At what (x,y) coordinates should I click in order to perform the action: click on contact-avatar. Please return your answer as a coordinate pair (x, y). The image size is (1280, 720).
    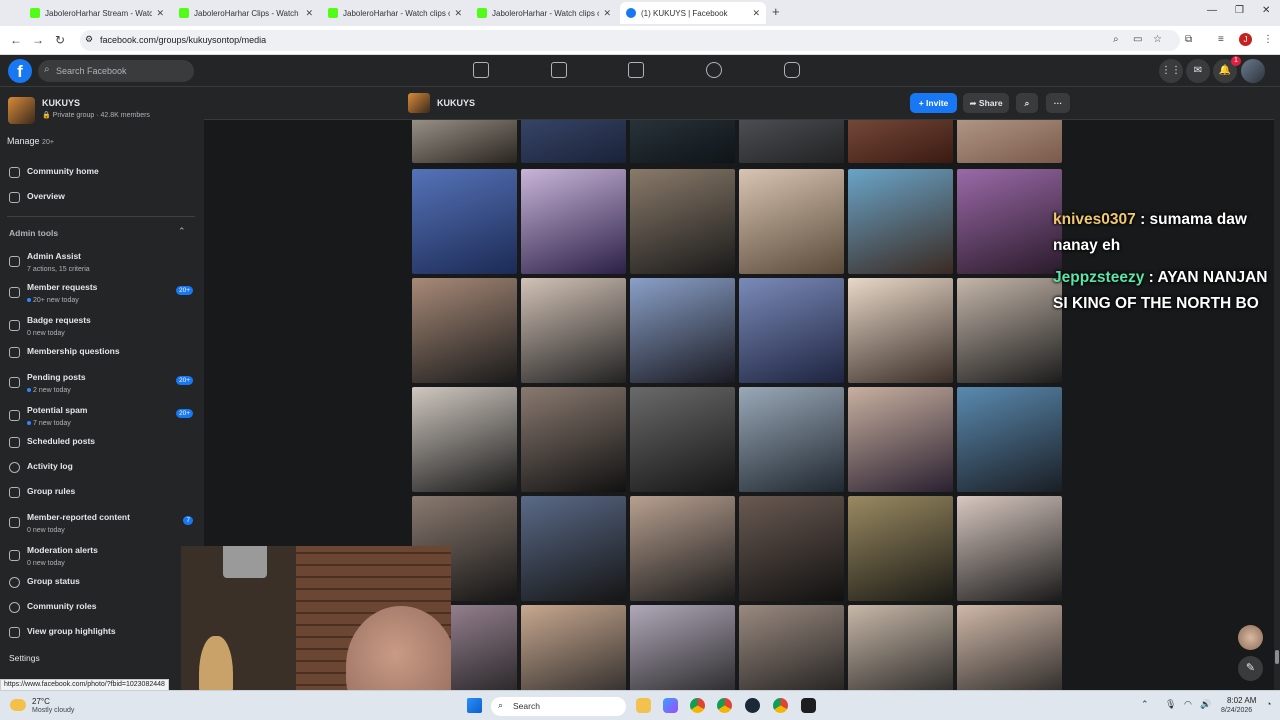
    Looking at the image, I should click on (1250, 637).